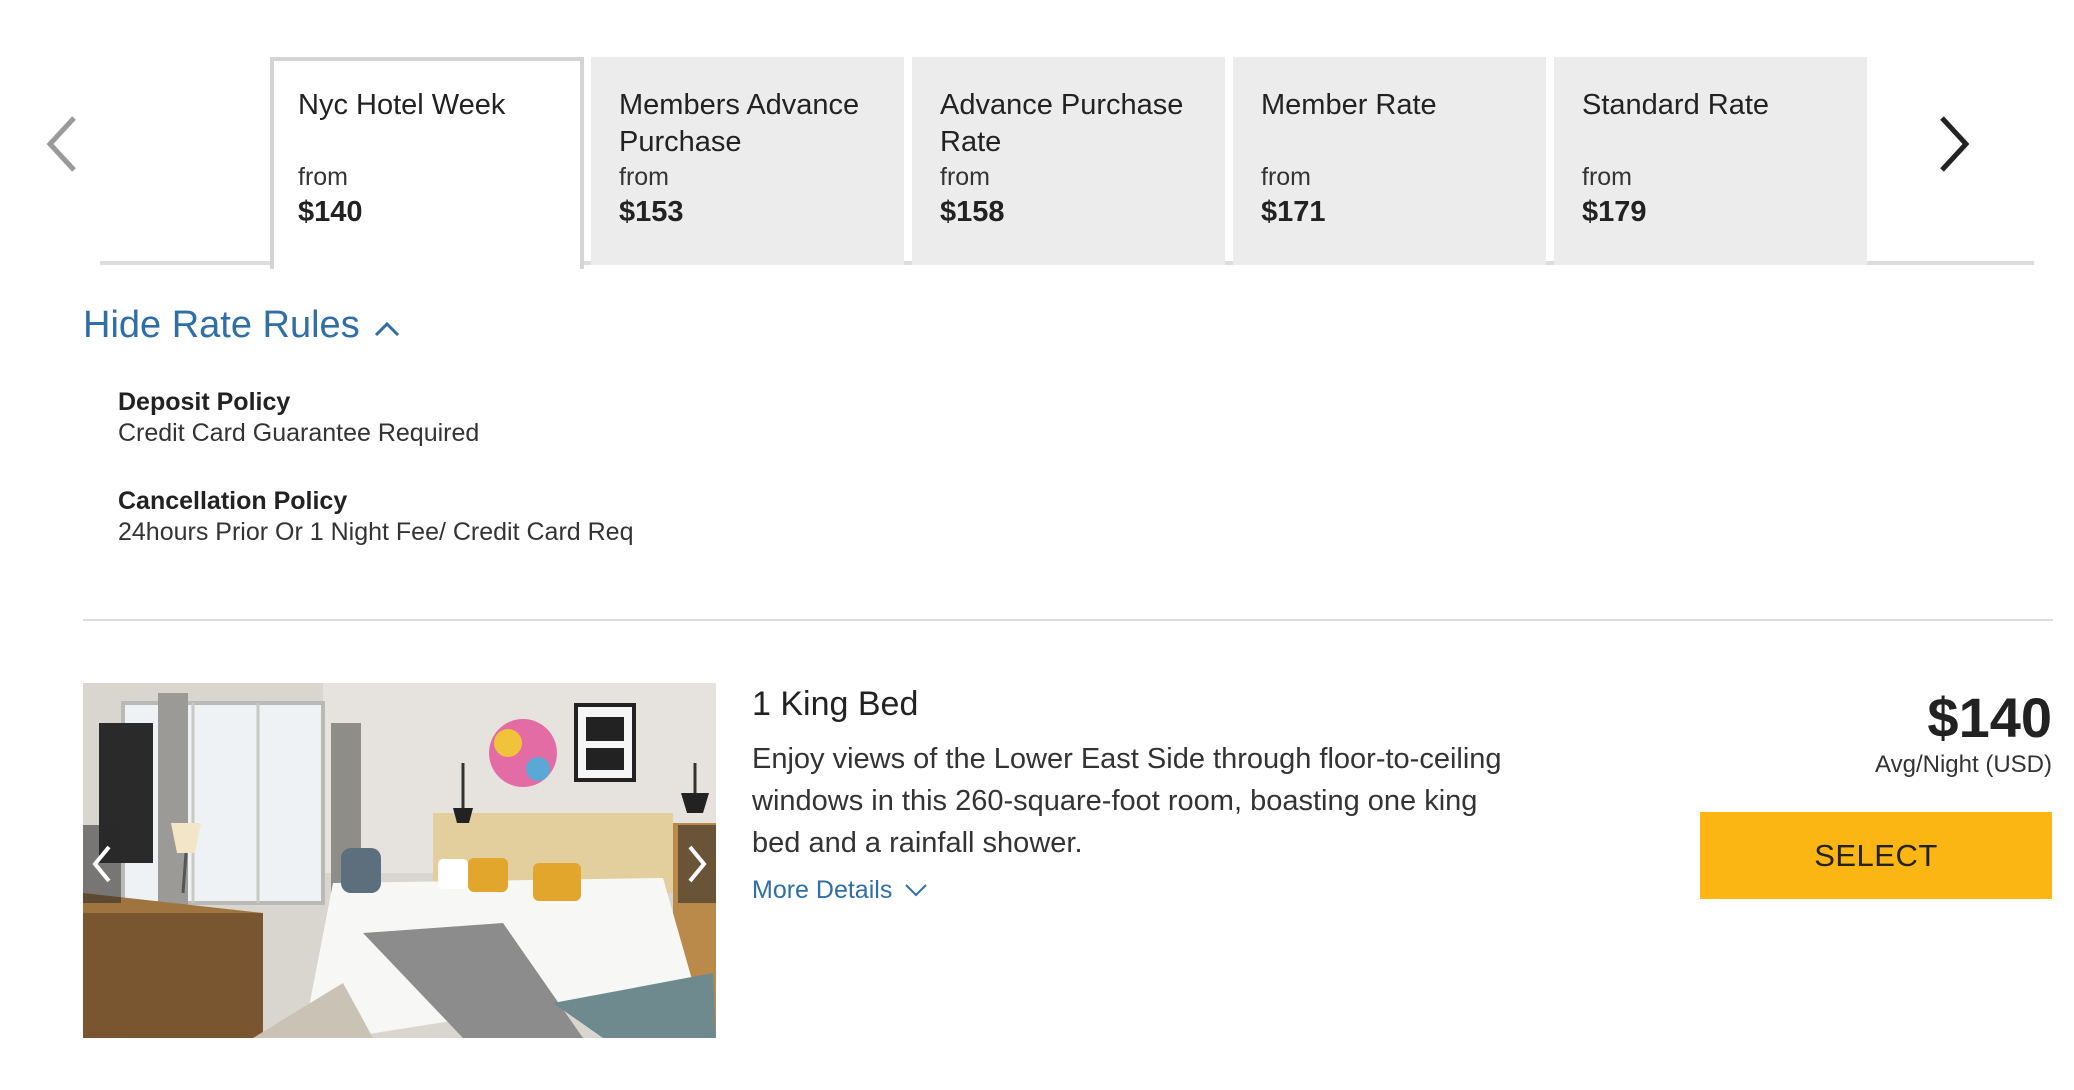 This screenshot has width=2074, height=1090. I want to click on chevron-down-icon, so click(916, 890).